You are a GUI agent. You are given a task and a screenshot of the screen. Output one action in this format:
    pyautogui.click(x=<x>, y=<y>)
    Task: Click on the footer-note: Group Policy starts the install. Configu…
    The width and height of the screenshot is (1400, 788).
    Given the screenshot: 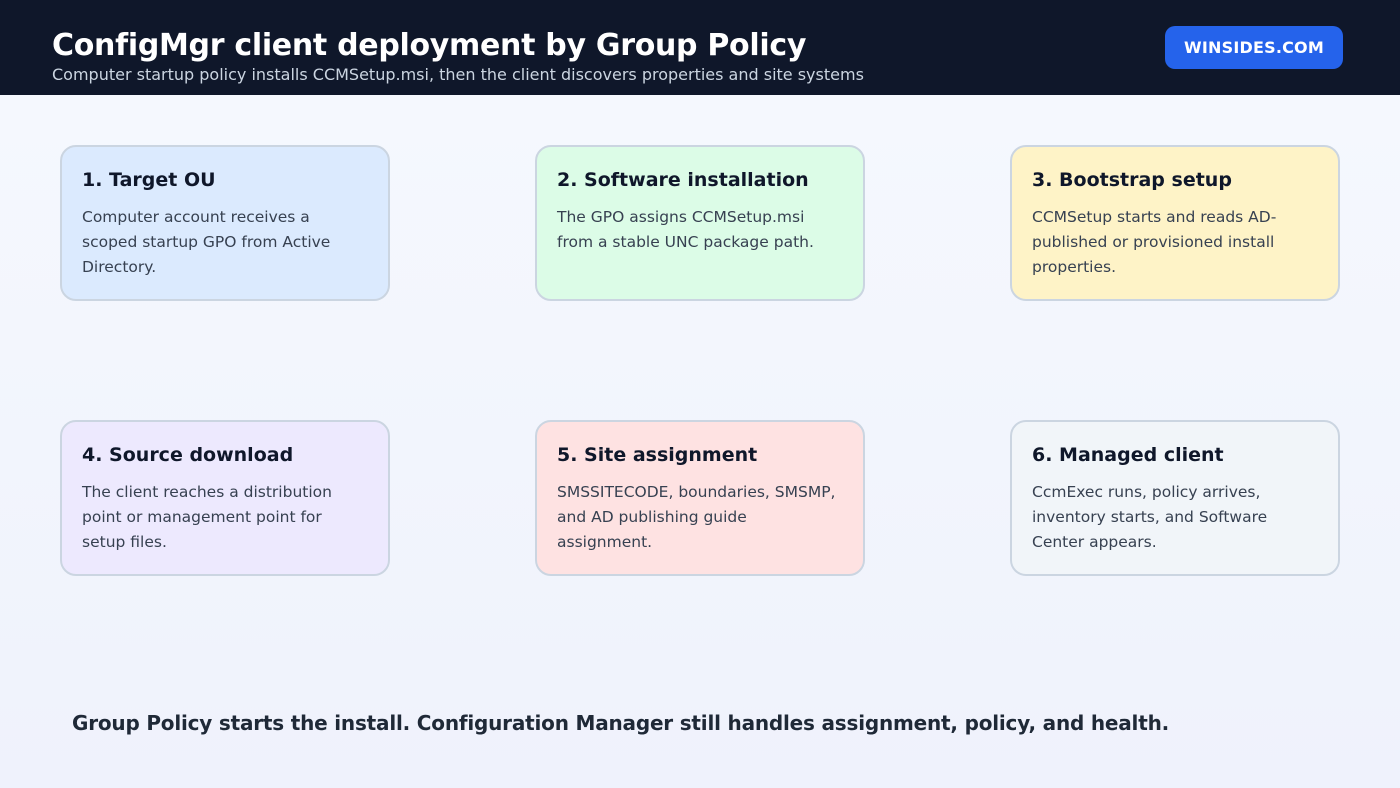 What is the action you would take?
    pyautogui.click(x=621, y=723)
    